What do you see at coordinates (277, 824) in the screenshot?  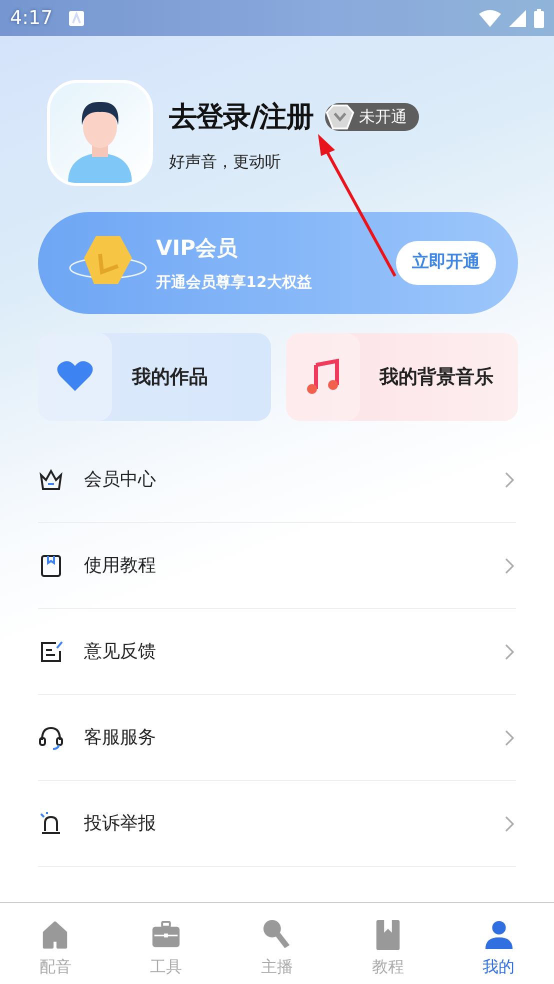 I see `menu-item: 投诉举报` at bounding box center [277, 824].